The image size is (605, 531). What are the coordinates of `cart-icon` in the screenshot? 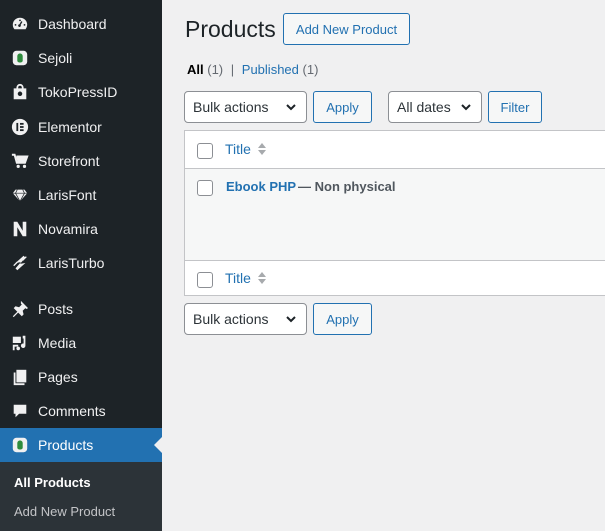 It's located at (20, 161).